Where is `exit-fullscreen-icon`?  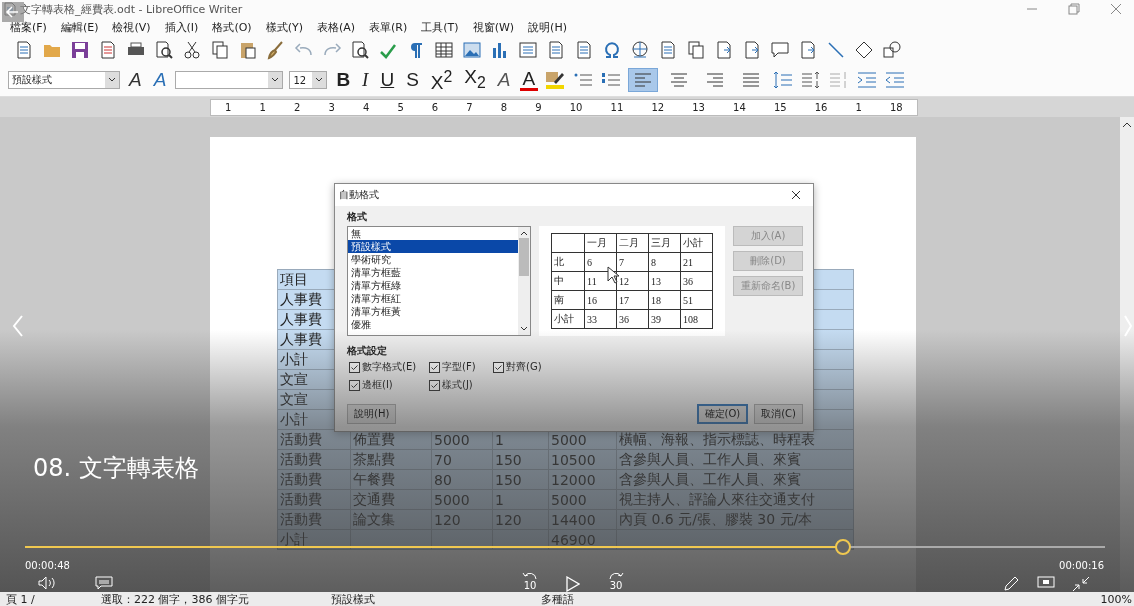 exit-fullscreen-icon is located at coordinates (1081, 584).